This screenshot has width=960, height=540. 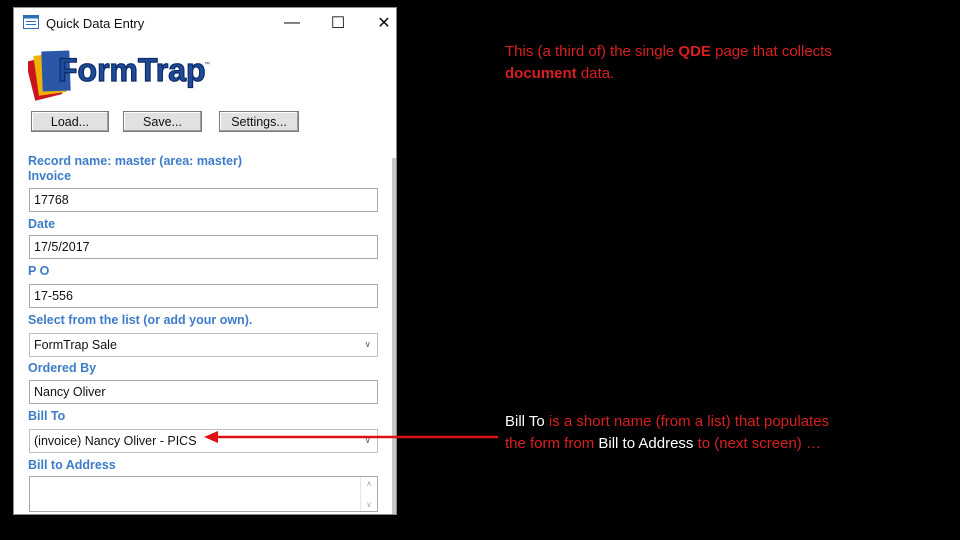 I want to click on ordered-by-label: Ordered By, so click(x=62, y=368).